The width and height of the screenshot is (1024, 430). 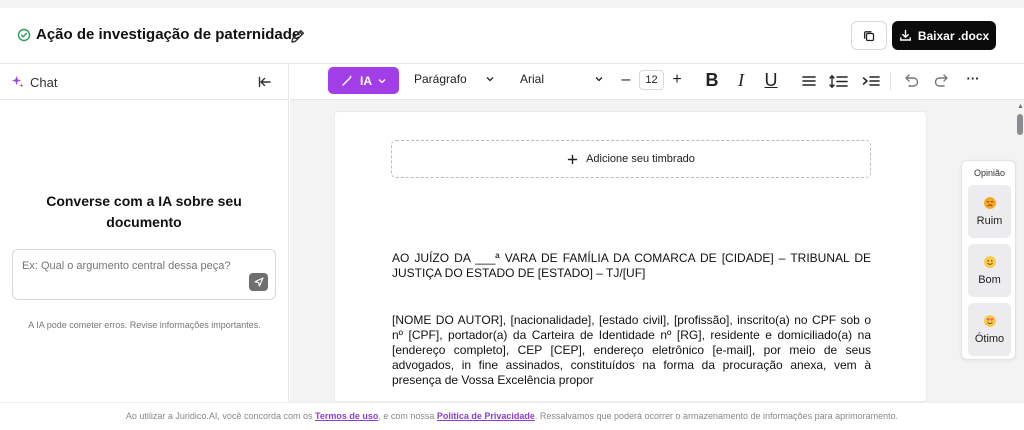 I want to click on add-letterhead-button: Adicione seu timbrado, so click(x=631, y=159).